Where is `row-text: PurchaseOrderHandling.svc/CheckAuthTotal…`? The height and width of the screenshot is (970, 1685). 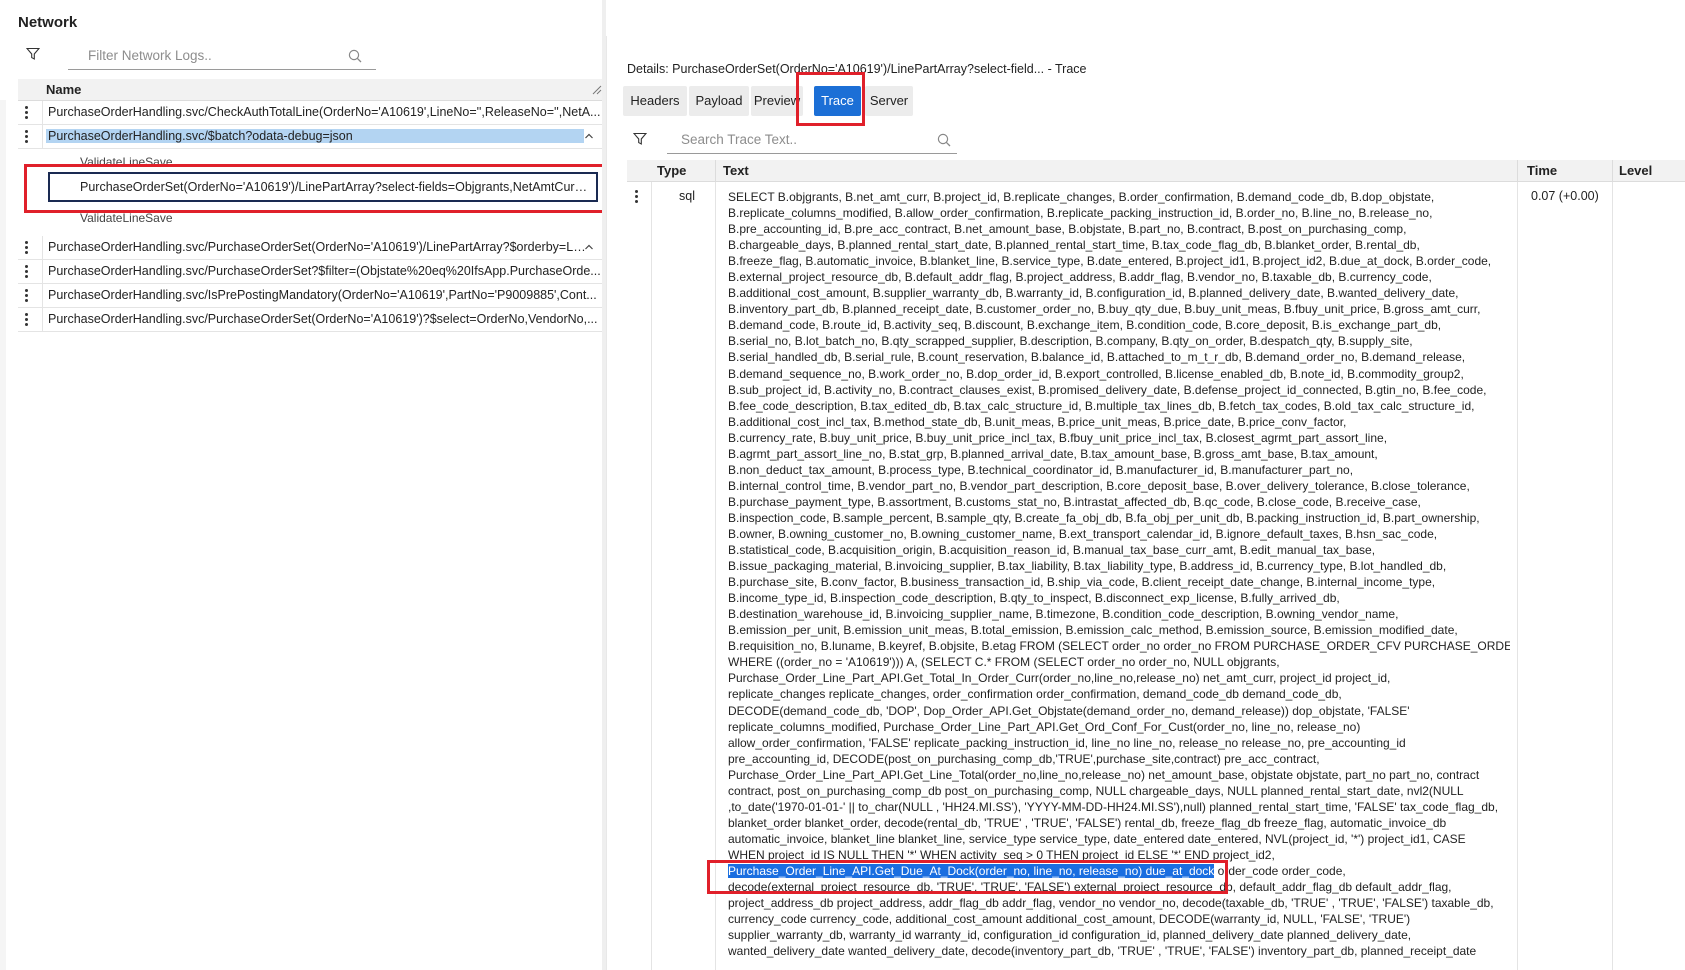 row-text: PurchaseOrderHandling.svc/CheckAuthTotal… is located at coordinates (324, 112).